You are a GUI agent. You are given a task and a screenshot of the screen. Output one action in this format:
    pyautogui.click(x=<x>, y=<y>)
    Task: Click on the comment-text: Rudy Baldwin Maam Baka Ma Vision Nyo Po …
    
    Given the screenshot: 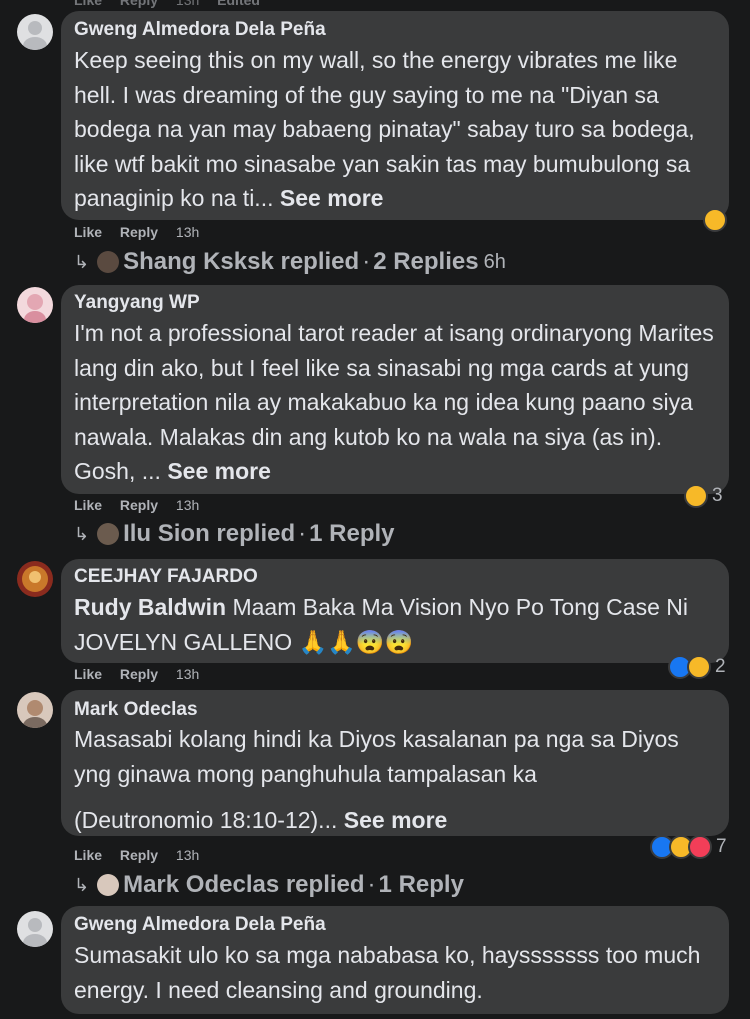 What is the action you would take?
    pyautogui.click(x=381, y=624)
    